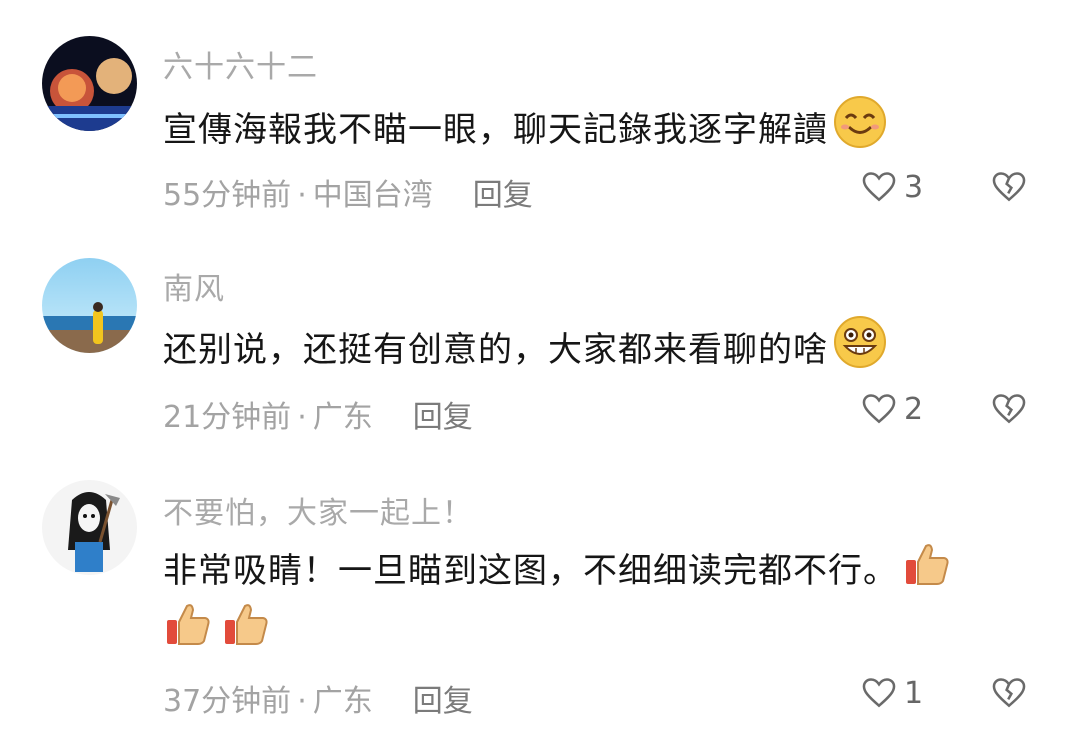 This screenshot has width=1080, height=750. I want to click on timestamp: 55分钟前, so click(227, 195).